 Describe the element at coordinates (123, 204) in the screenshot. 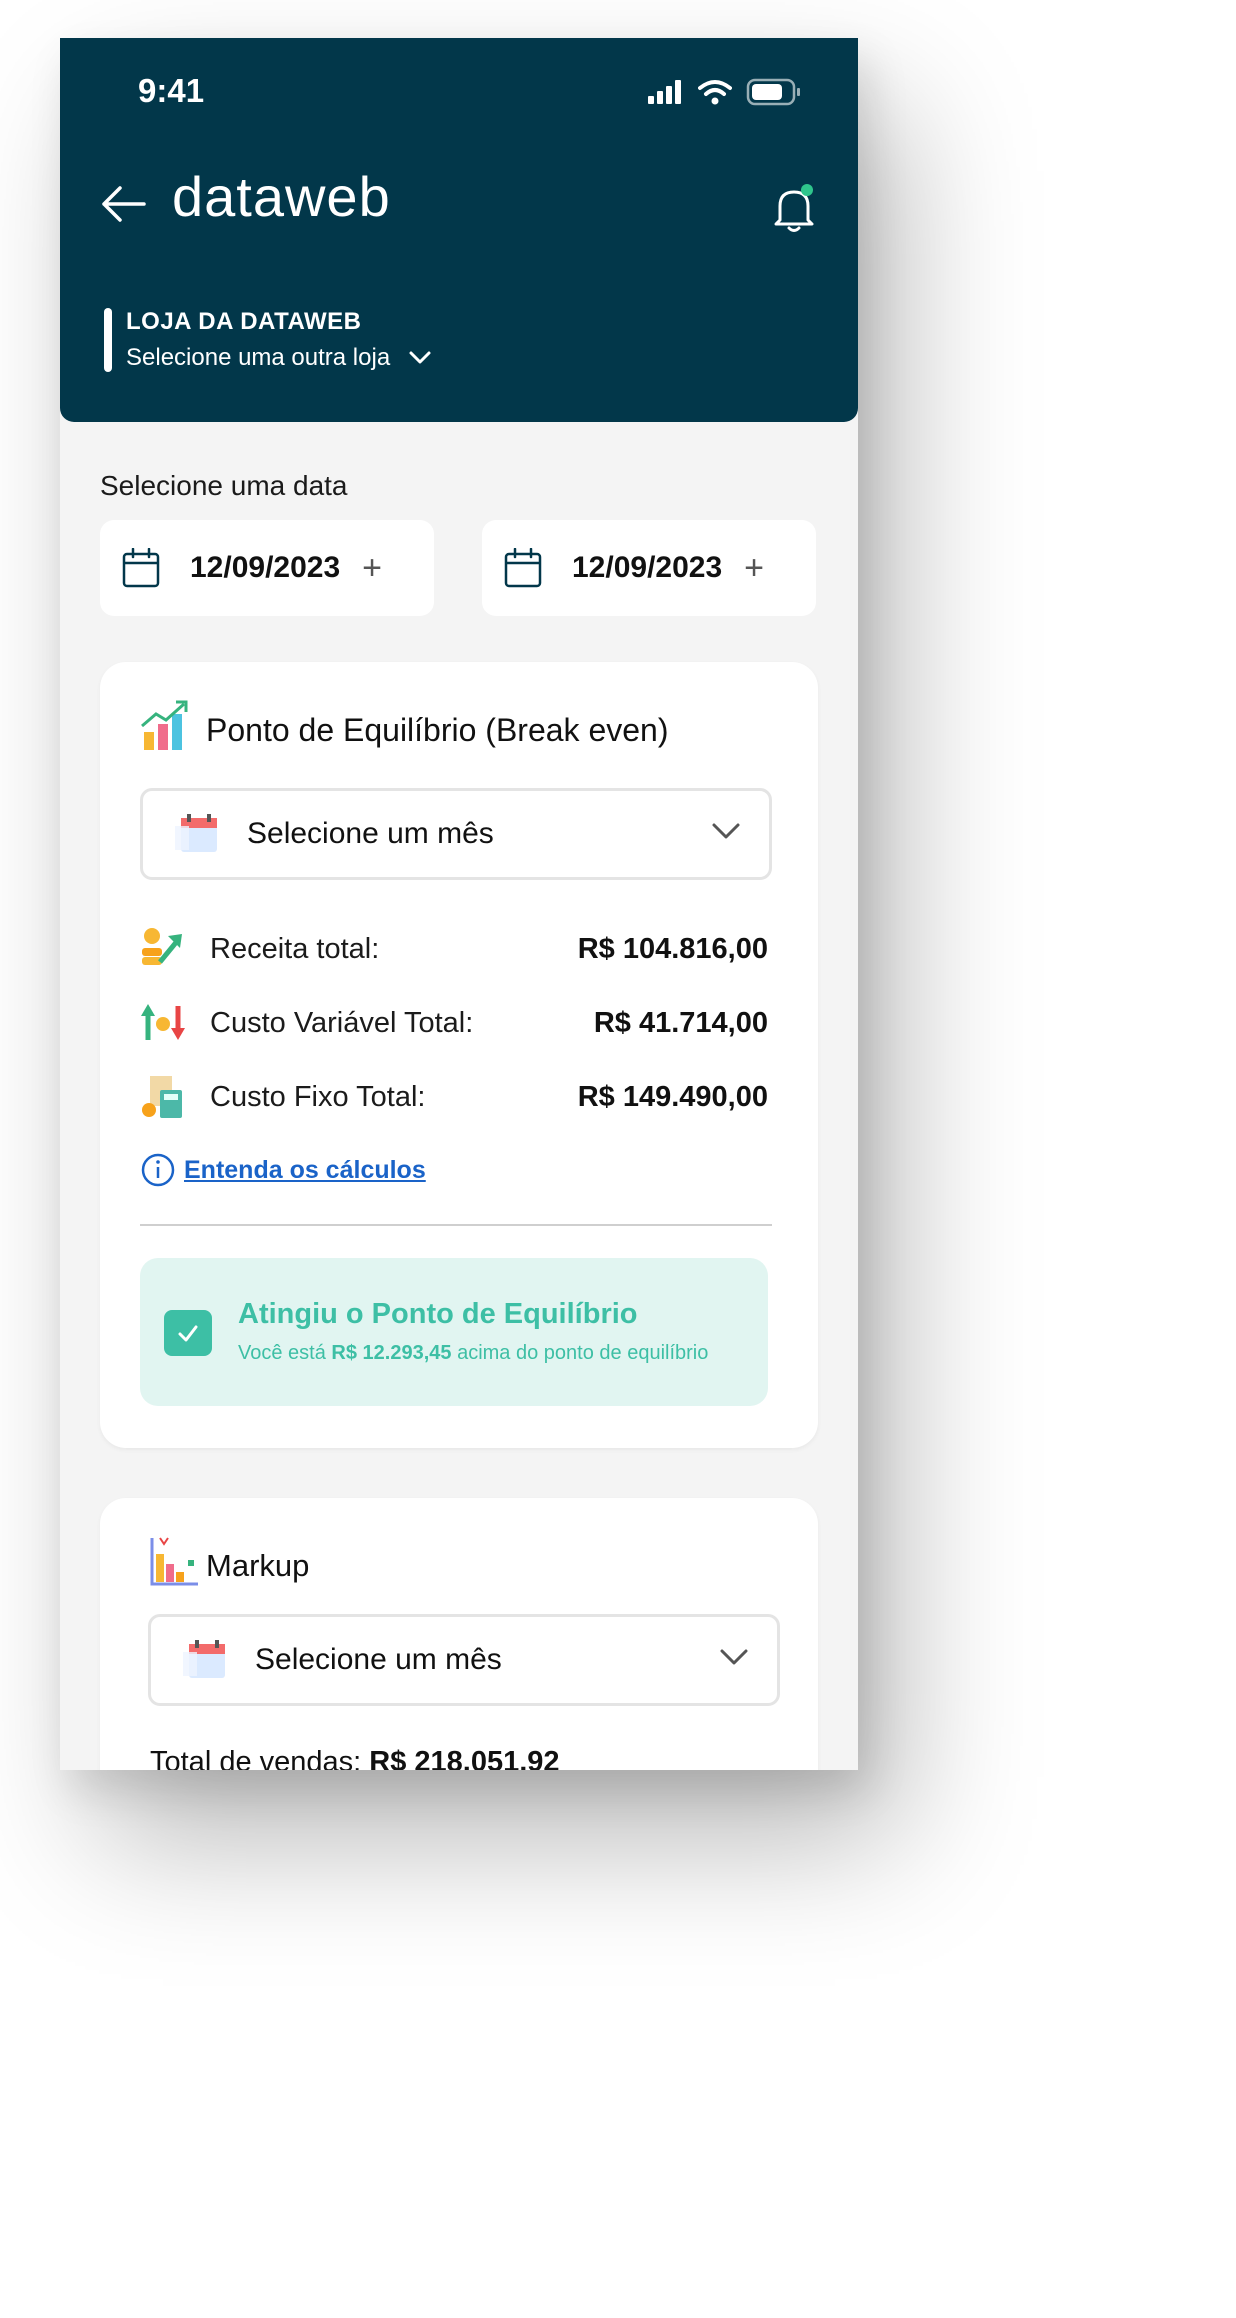

I see `back-arrow-icon` at that location.